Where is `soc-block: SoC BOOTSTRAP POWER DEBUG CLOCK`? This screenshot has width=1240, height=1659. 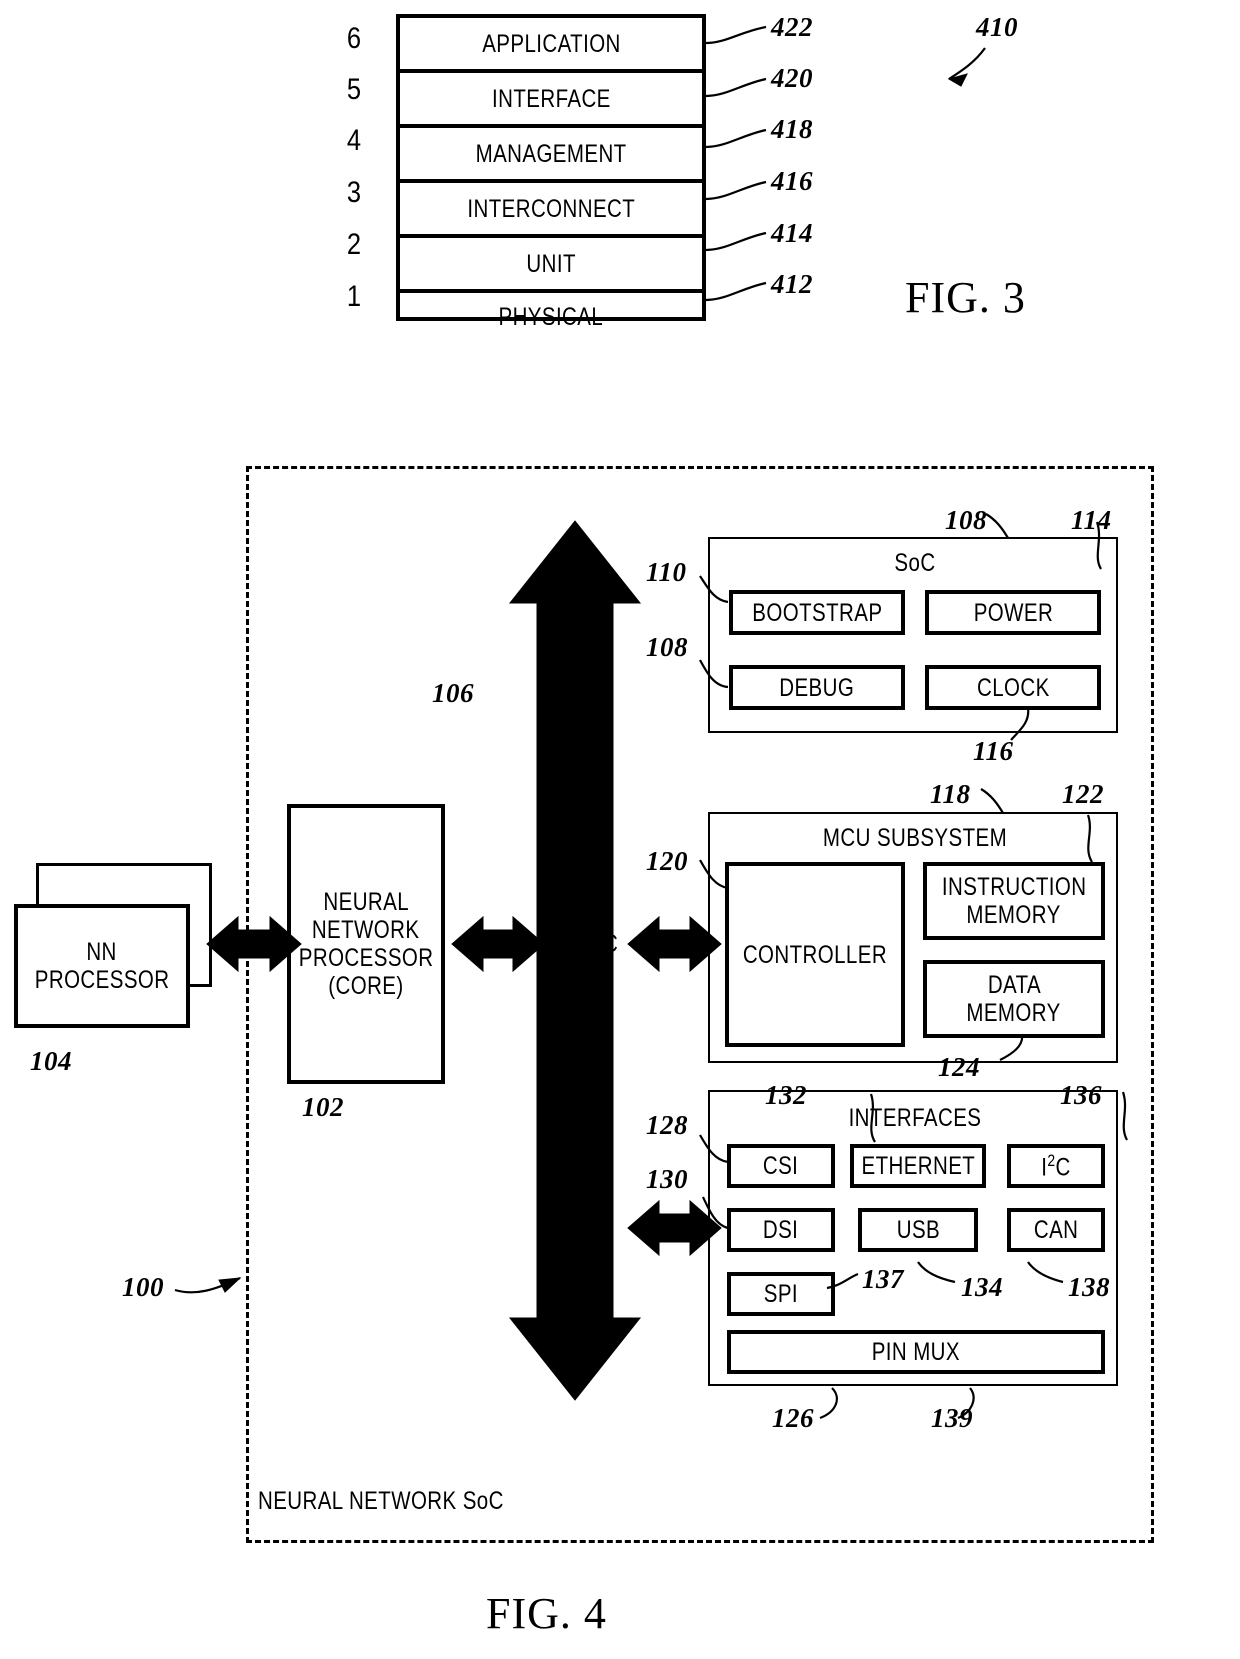 soc-block: SoC BOOTSTRAP POWER DEBUG CLOCK is located at coordinates (913, 635).